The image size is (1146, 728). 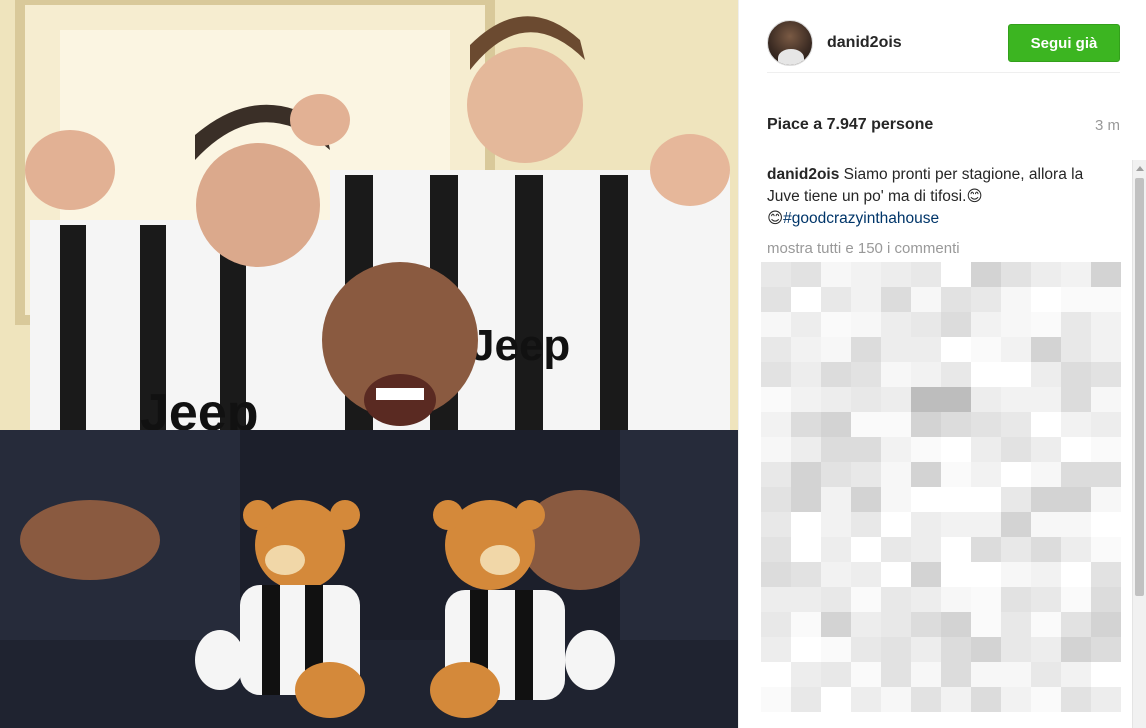 What do you see at coordinates (790, 43) in the screenshot?
I see `user-avatar` at bounding box center [790, 43].